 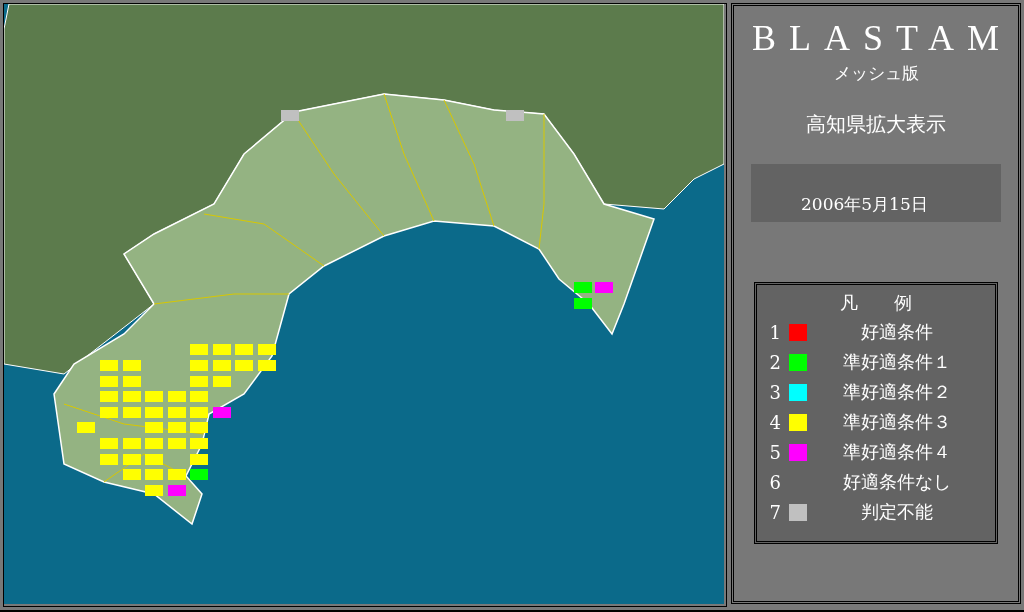 I want to click on legend-label: 準好適条件２, so click(x=897, y=392).